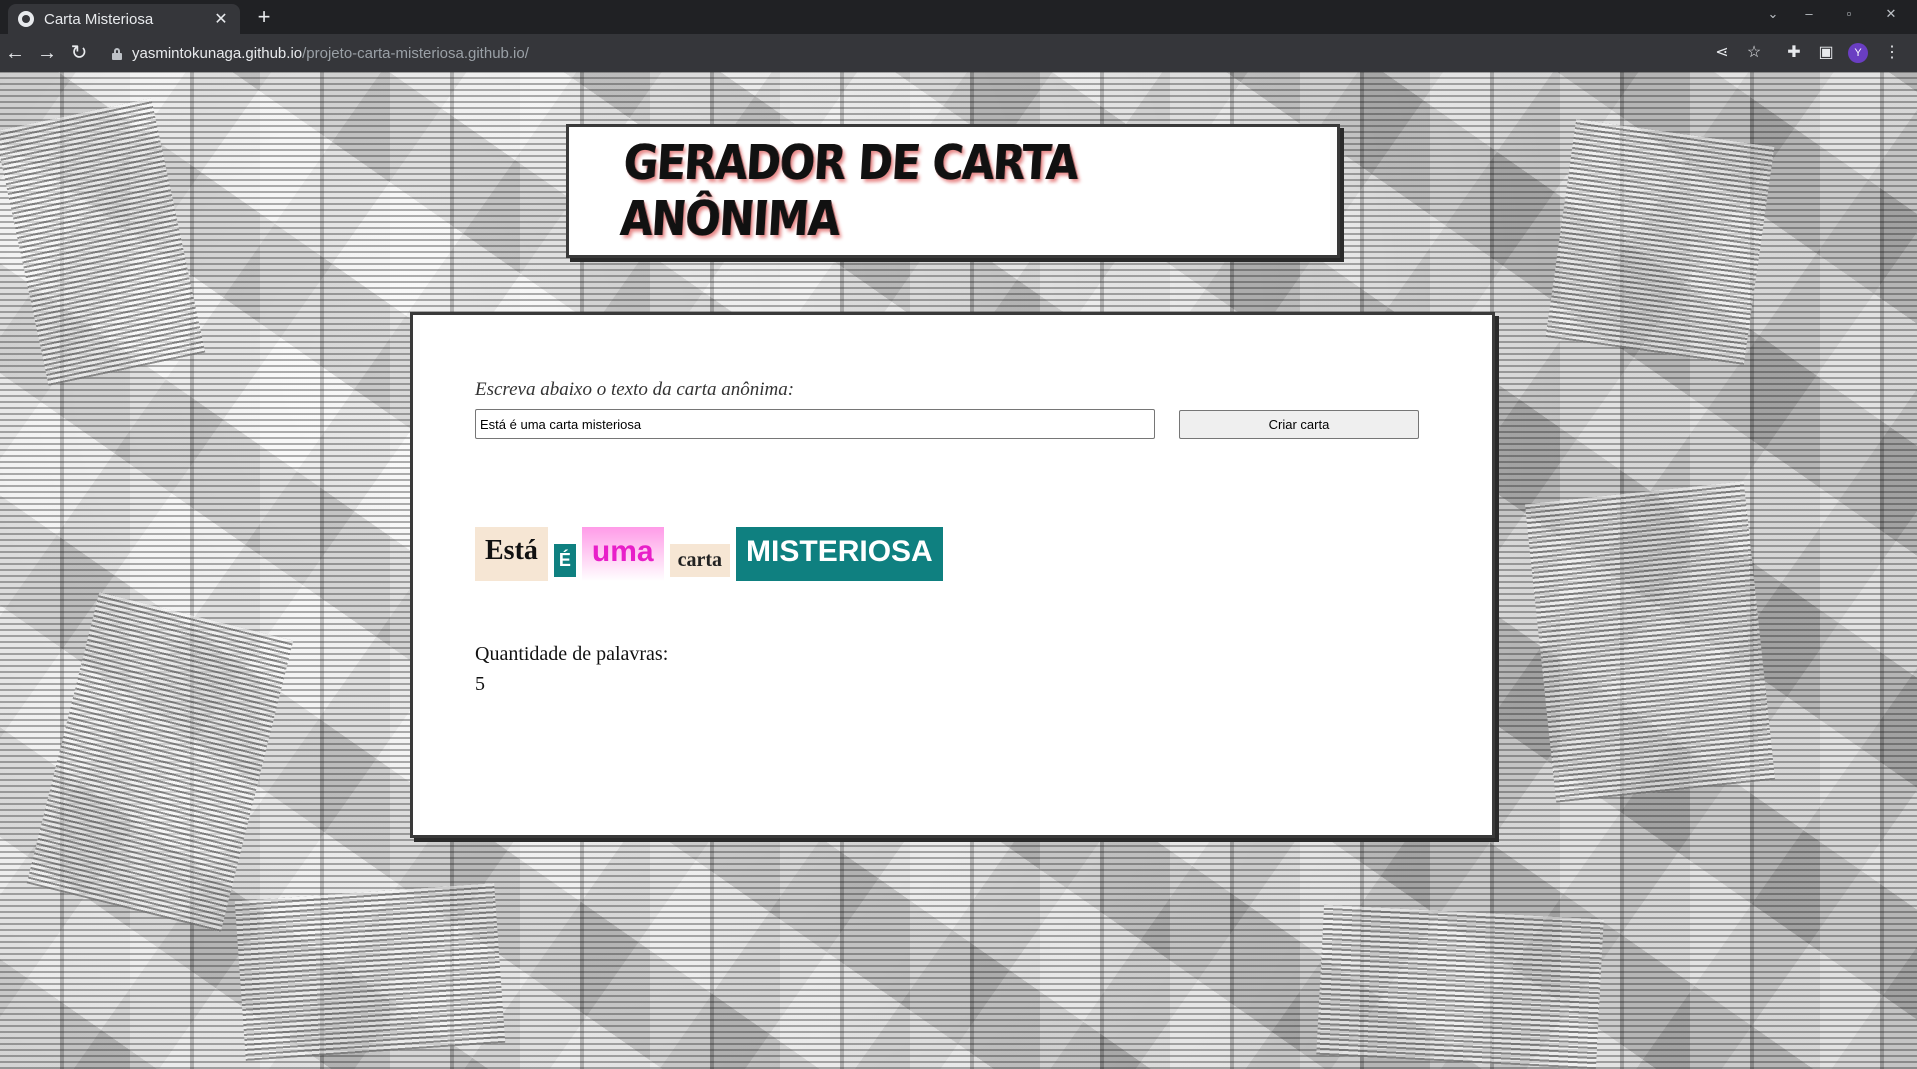 Image resolution: width=1917 pixels, height=1069 pixels. Describe the element at coordinates (15, 53) in the screenshot. I see `back-arrow-icon: ←` at that location.